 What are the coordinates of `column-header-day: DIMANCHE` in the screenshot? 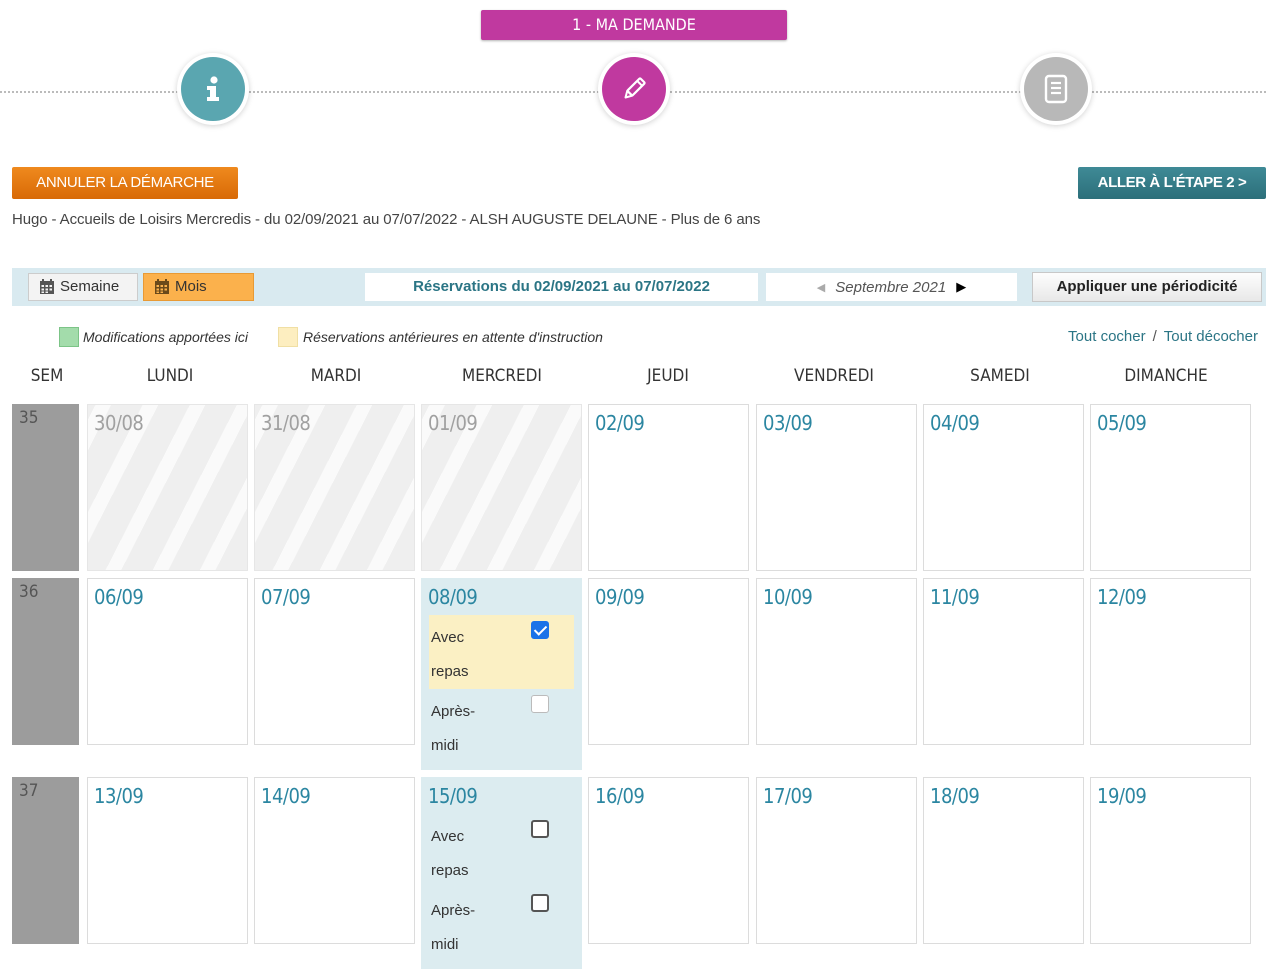 It's located at (1166, 376).